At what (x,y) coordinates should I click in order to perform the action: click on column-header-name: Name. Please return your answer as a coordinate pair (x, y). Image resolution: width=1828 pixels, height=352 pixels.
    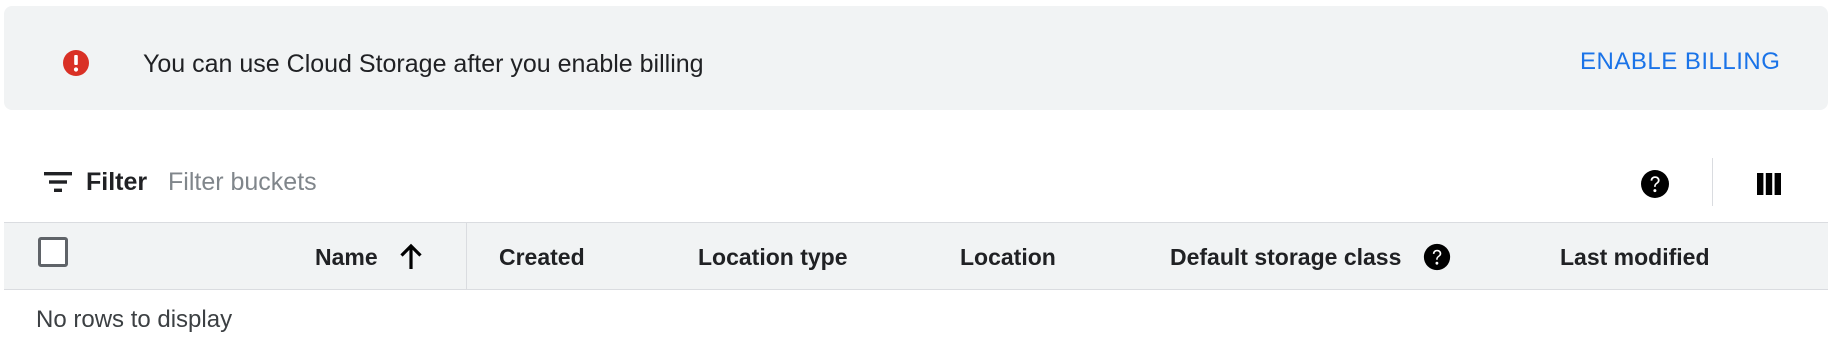
    Looking at the image, I should click on (346, 257).